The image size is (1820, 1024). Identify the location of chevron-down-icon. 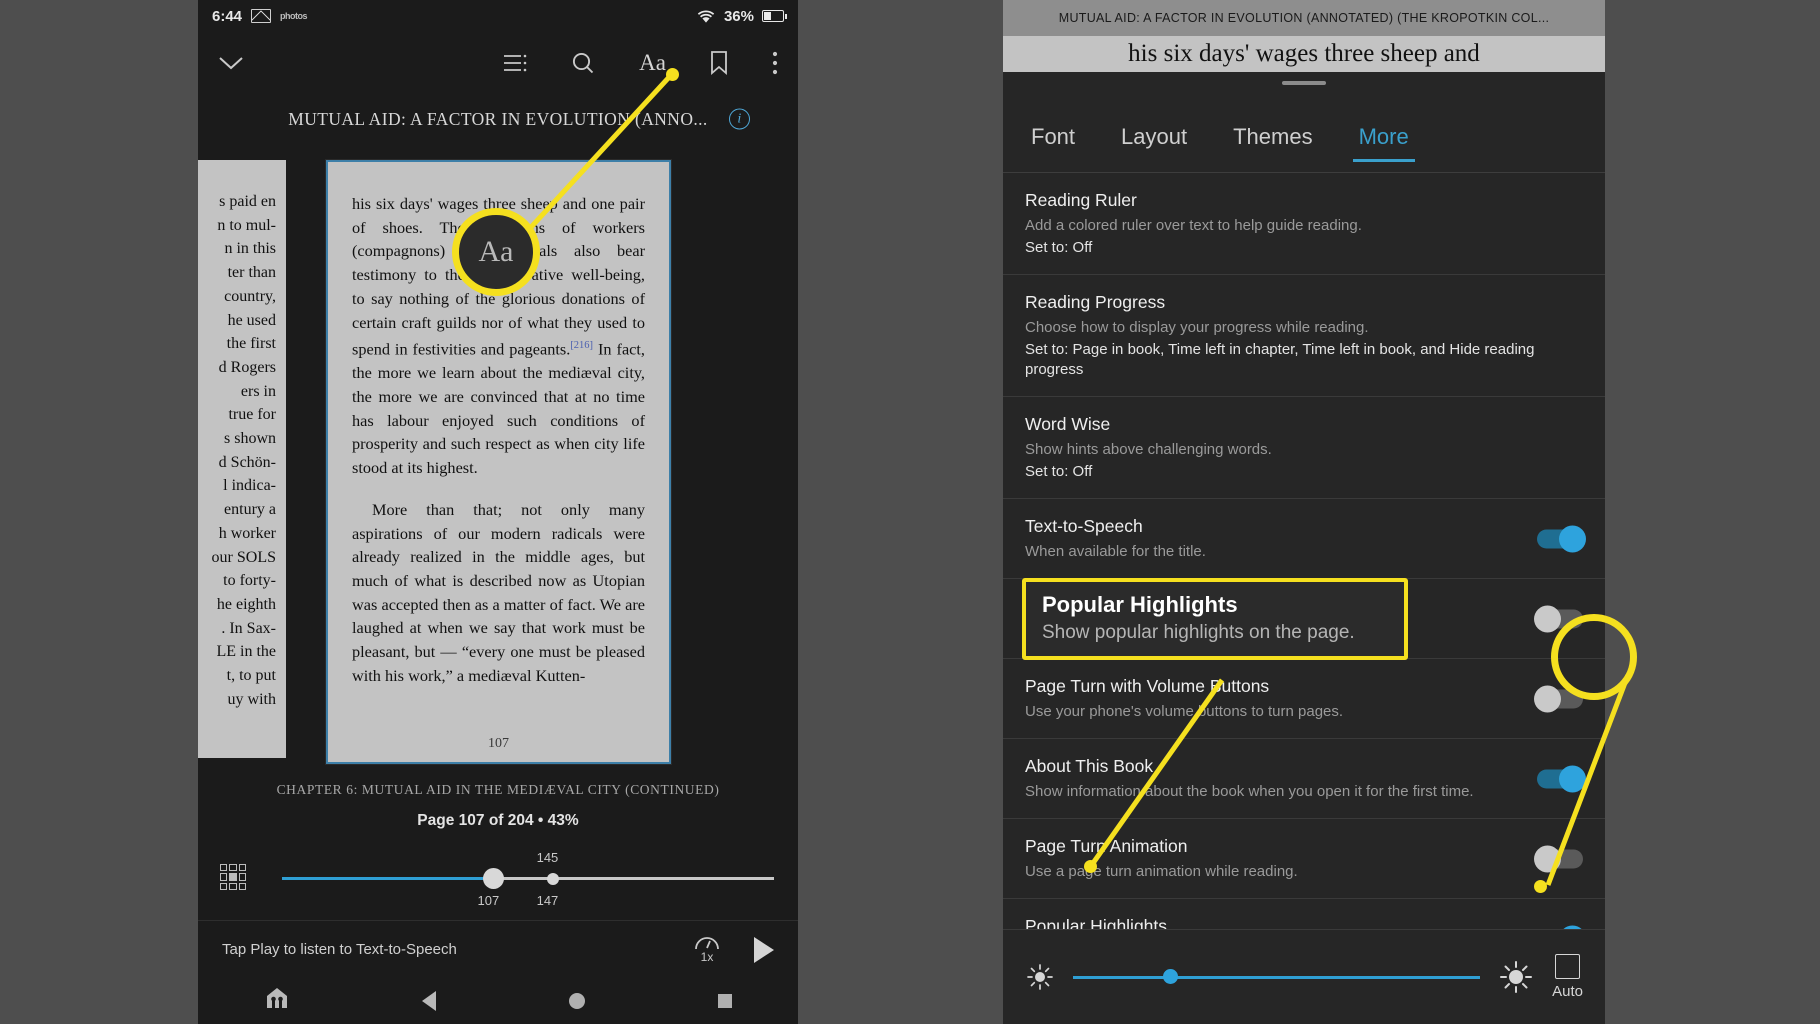
(231, 63).